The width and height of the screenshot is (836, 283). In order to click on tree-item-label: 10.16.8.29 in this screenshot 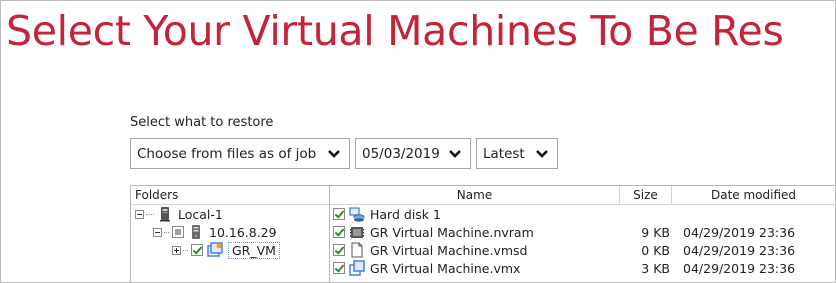, I will do `click(243, 232)`.